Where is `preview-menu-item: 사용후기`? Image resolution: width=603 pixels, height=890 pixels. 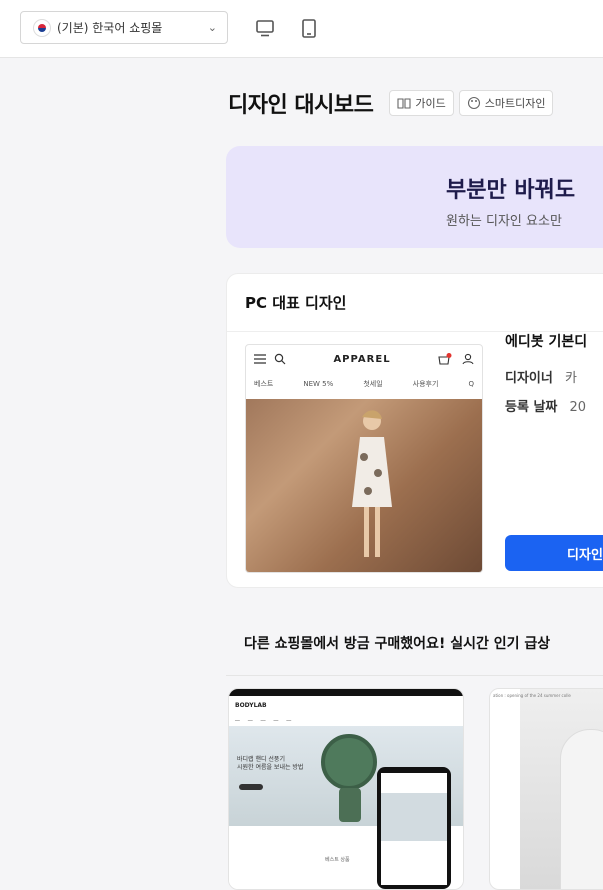 preview-menu-item: 사용후기 is located at coordinates (425, 384).